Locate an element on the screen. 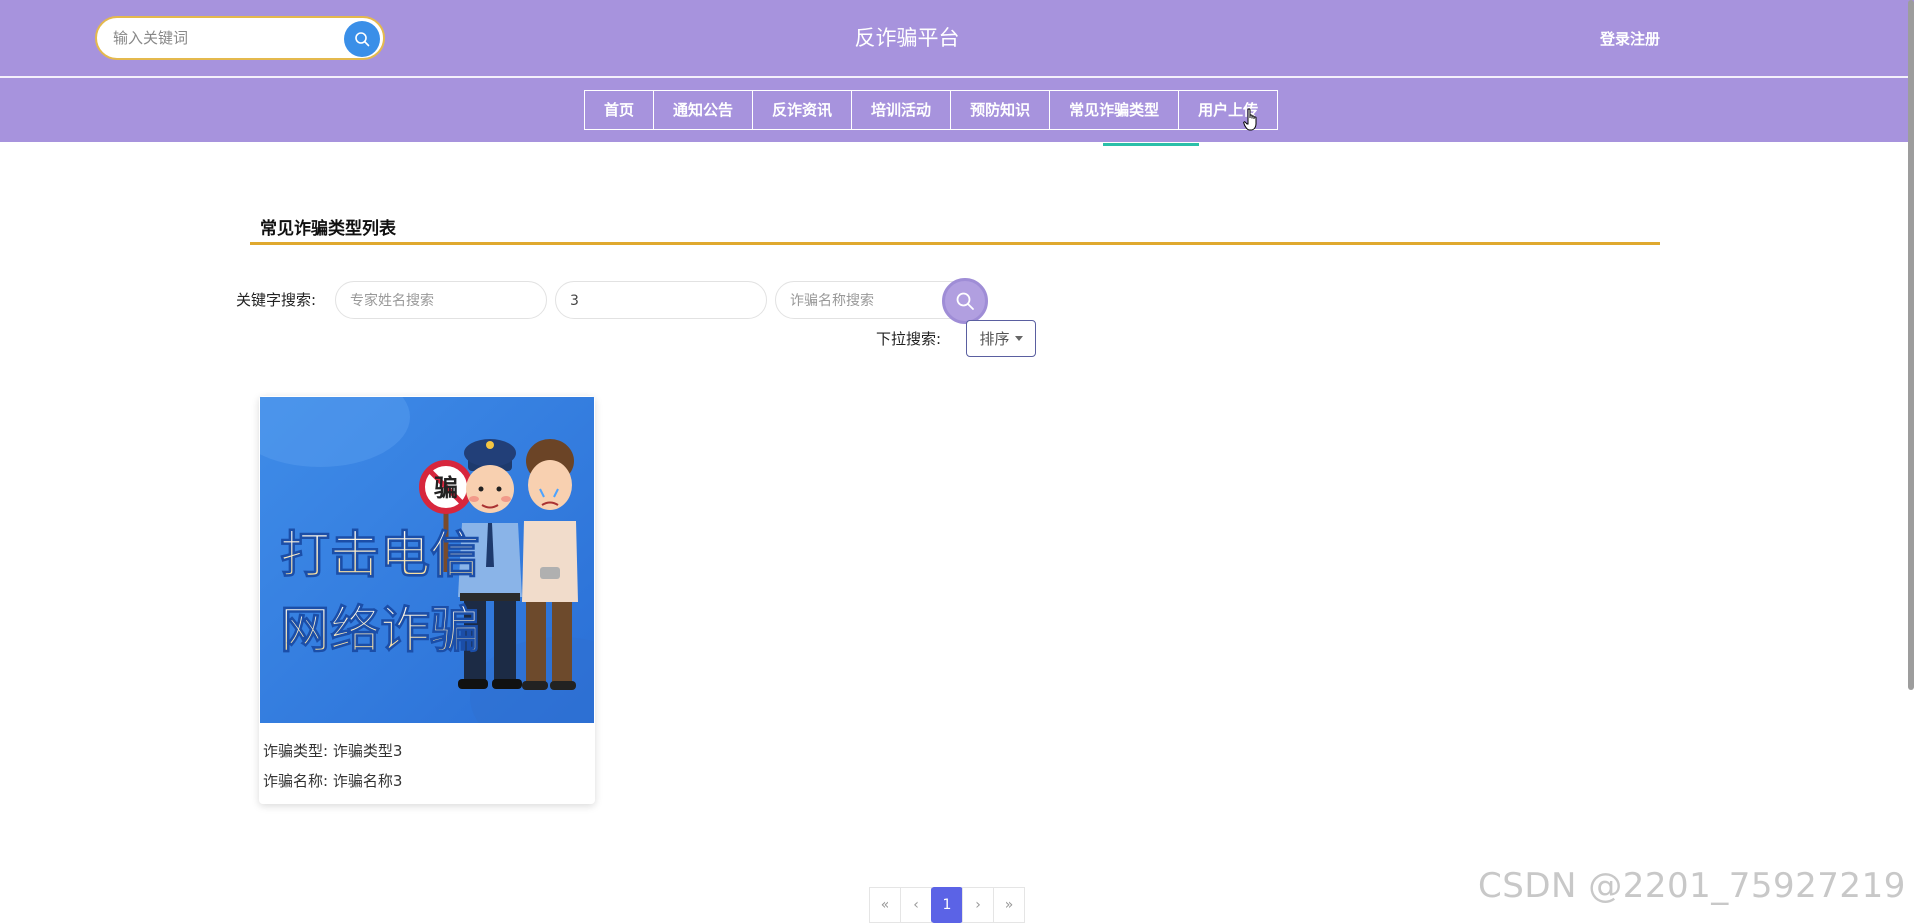 The image size is (1914, 923). card-fraud-name: 诈骗名称: 诈骗名称3 is located at coordinates (333, 781).